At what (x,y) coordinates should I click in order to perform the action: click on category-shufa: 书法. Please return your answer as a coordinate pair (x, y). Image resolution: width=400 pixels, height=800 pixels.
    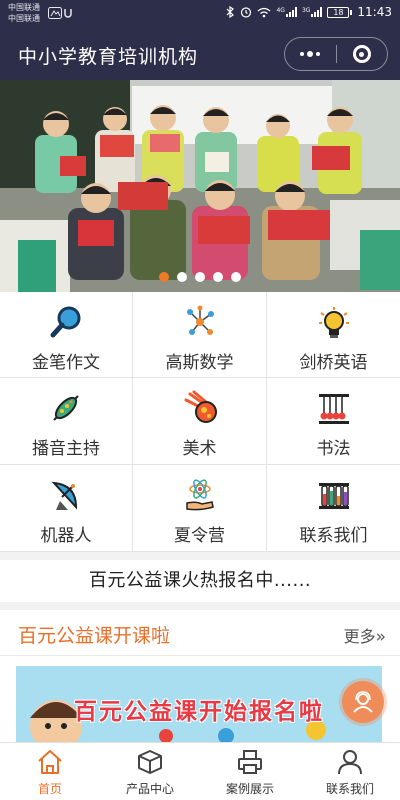
    Looking at the image, I should click on (333, 421).